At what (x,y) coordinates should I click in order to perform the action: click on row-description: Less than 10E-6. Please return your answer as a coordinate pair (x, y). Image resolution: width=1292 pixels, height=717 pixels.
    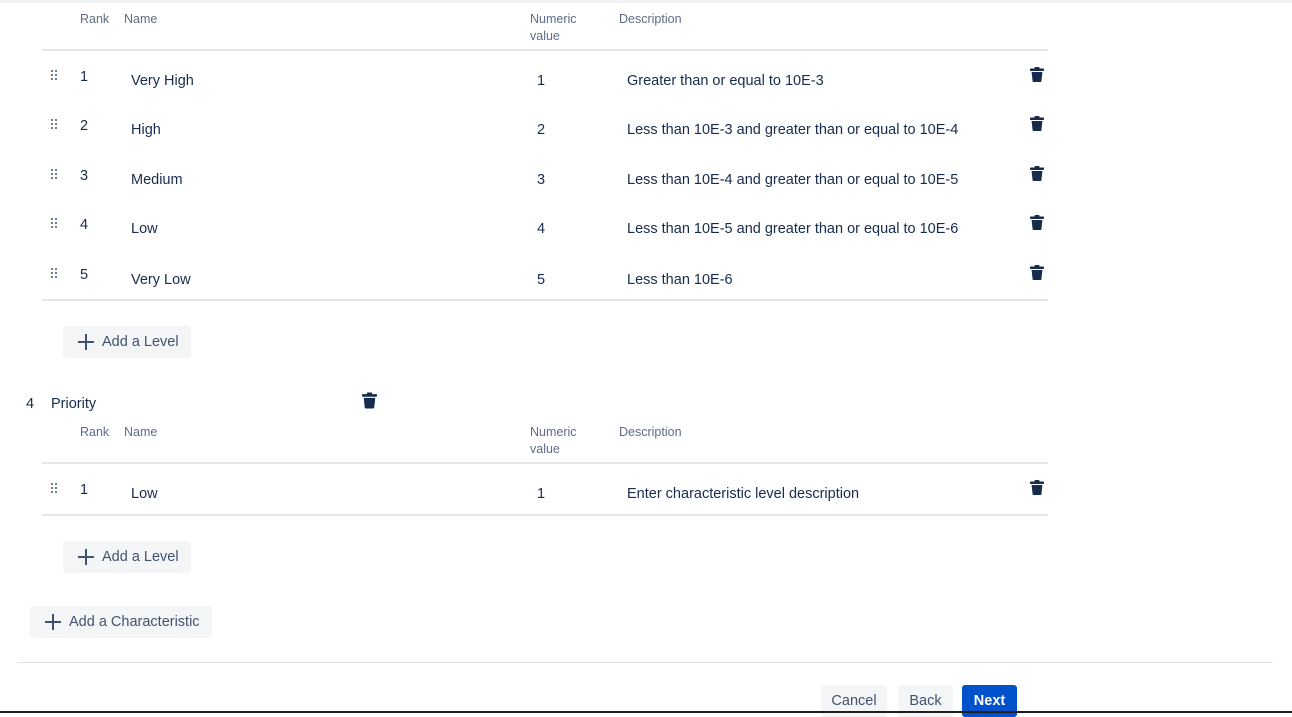
    Looking at the image, I should click on (680, 280).